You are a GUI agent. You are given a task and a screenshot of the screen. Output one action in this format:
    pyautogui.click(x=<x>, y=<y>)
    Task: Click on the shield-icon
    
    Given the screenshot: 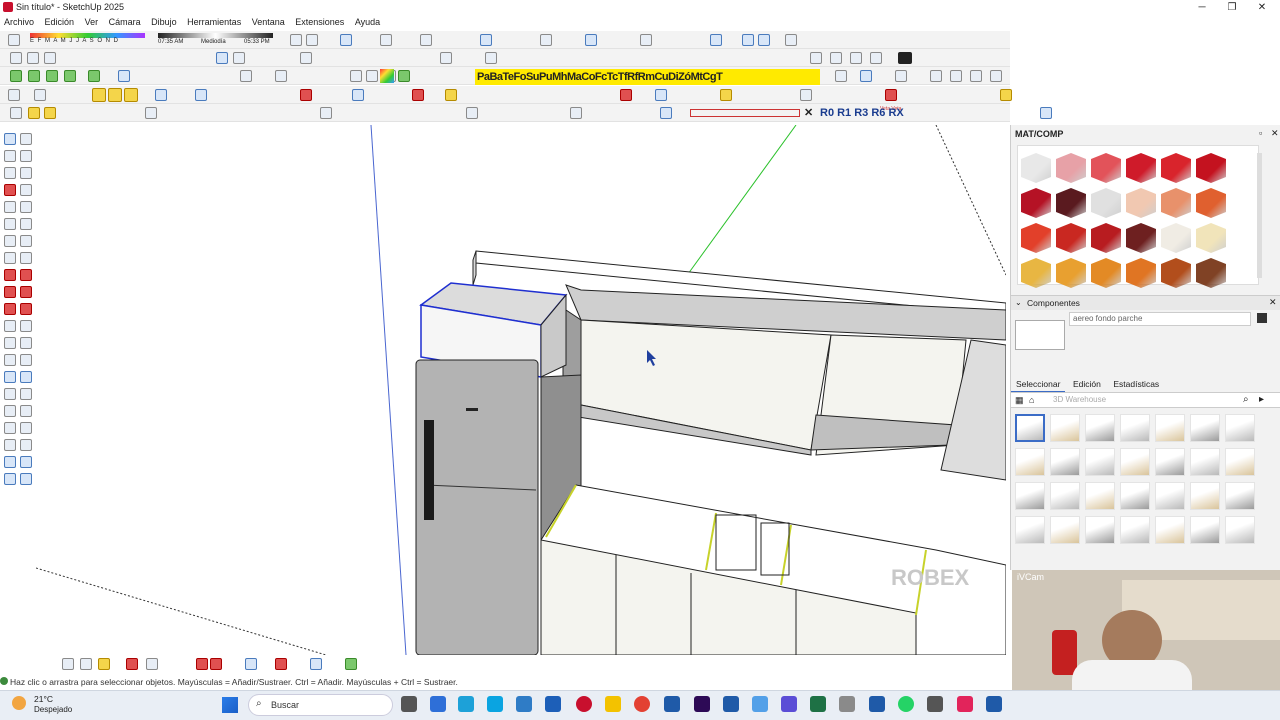 What is the action you would take?
    pyautogui.click(x=316, y=664)
    